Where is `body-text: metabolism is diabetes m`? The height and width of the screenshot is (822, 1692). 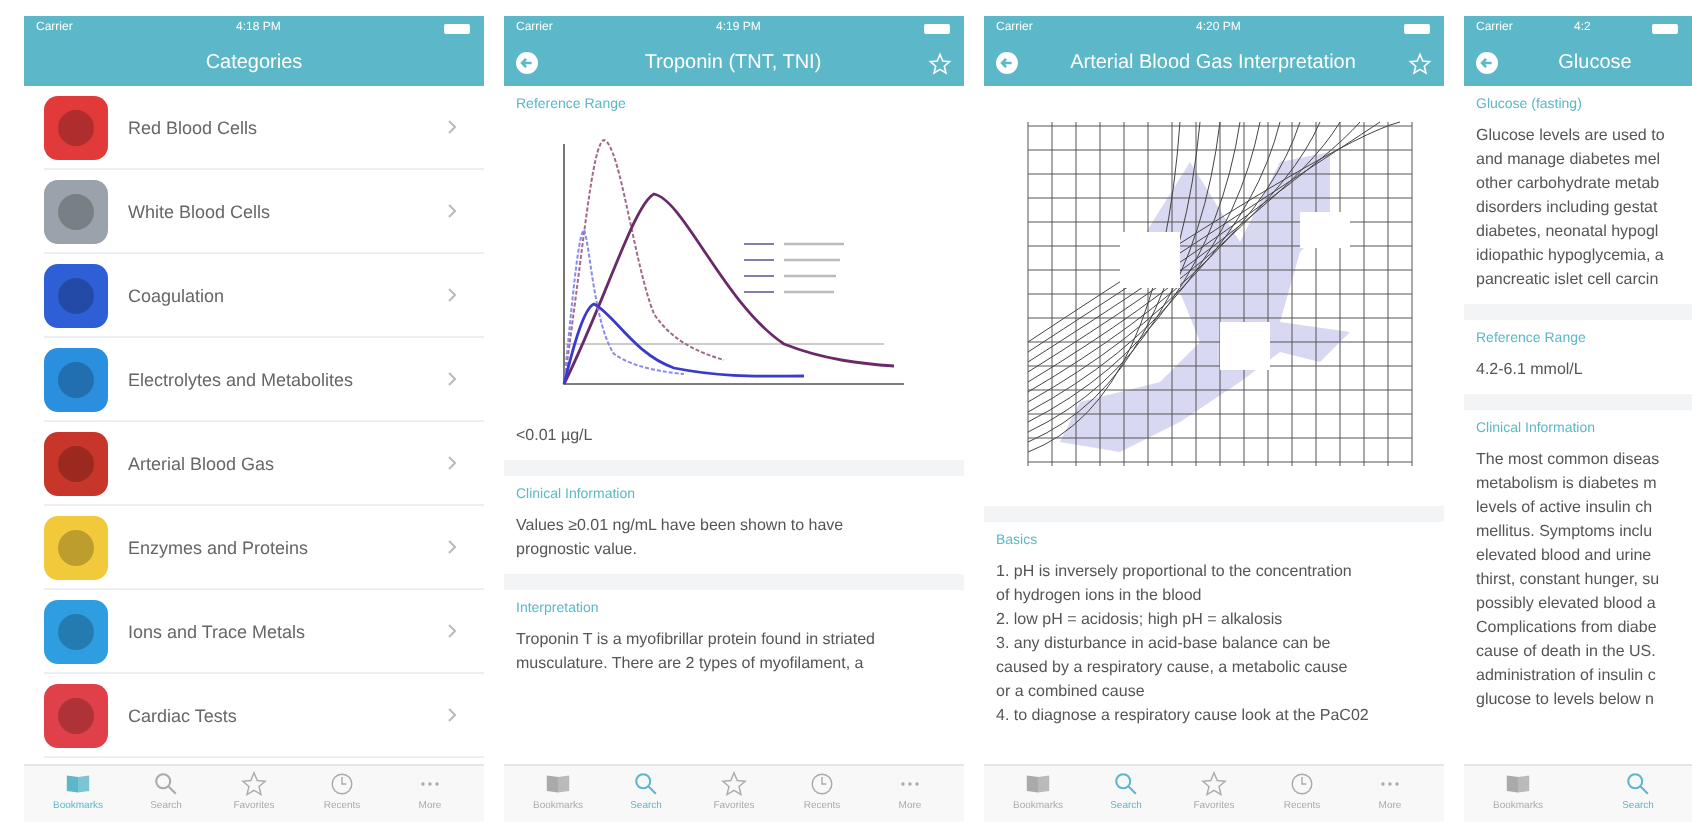
body-text: metabolism is diabetes m is located at coordinates (1567, 484).